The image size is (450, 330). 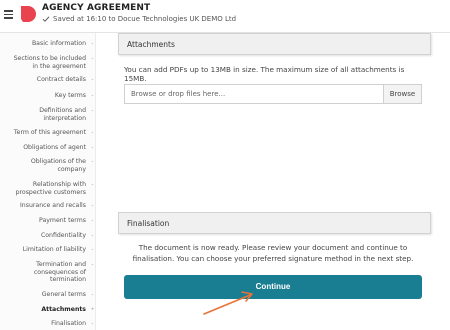 What do you see at coordinates (63, 235) in the screenshot?
I see `sidebar-item-label: Confidentiality` at bounding box center [63, 235].